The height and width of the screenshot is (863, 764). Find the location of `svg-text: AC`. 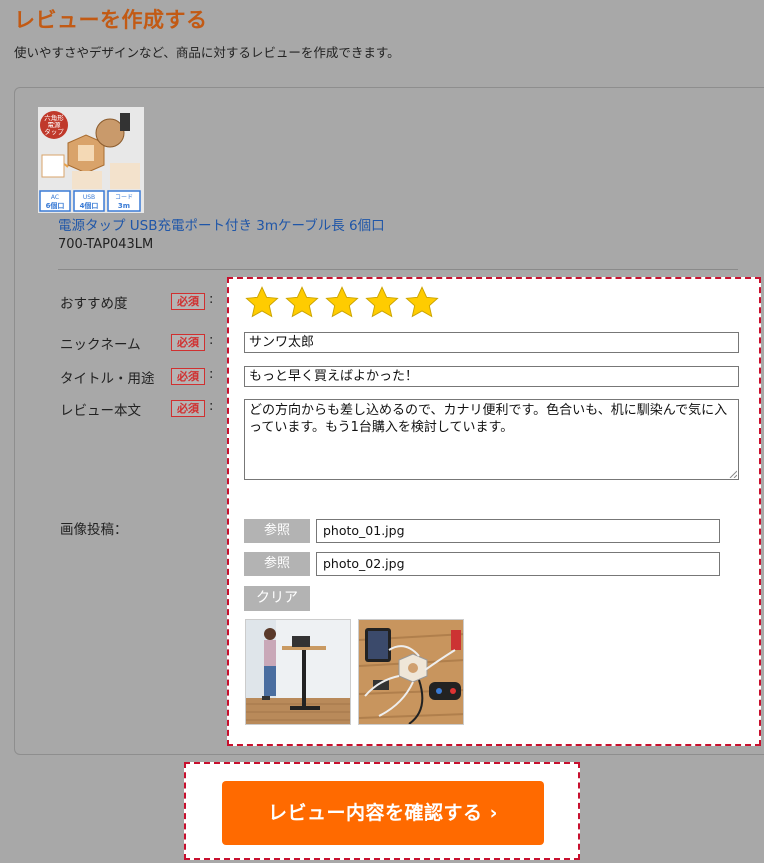

svg-text: AC is located at coordinates (55, 197).